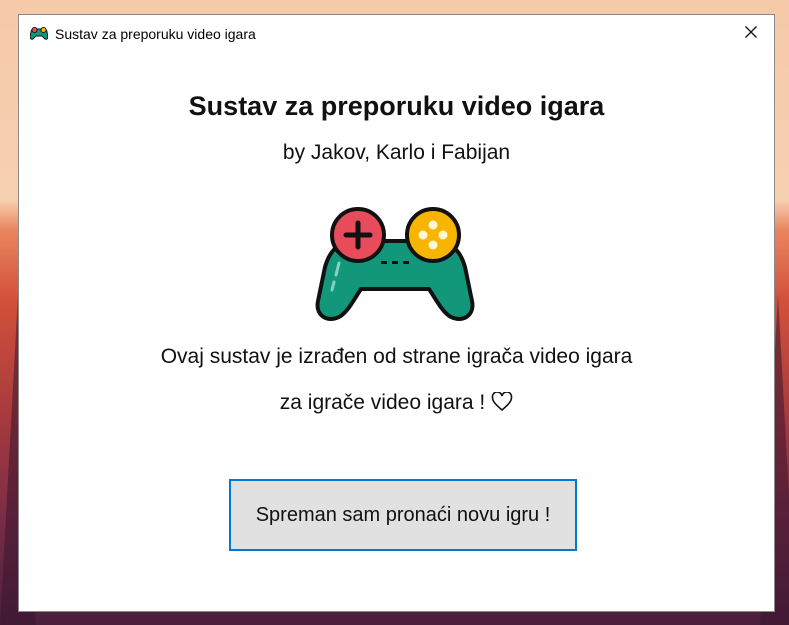 The image size is (789, 625). I want to click on gamepad-icon, so click(39, 33).